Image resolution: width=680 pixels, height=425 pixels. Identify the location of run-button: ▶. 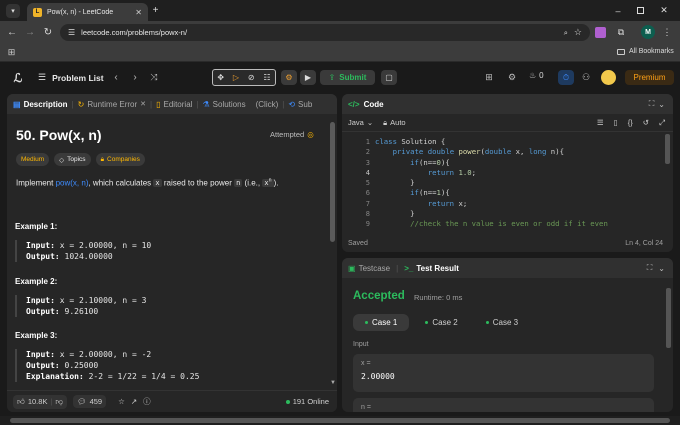
(308, 77).